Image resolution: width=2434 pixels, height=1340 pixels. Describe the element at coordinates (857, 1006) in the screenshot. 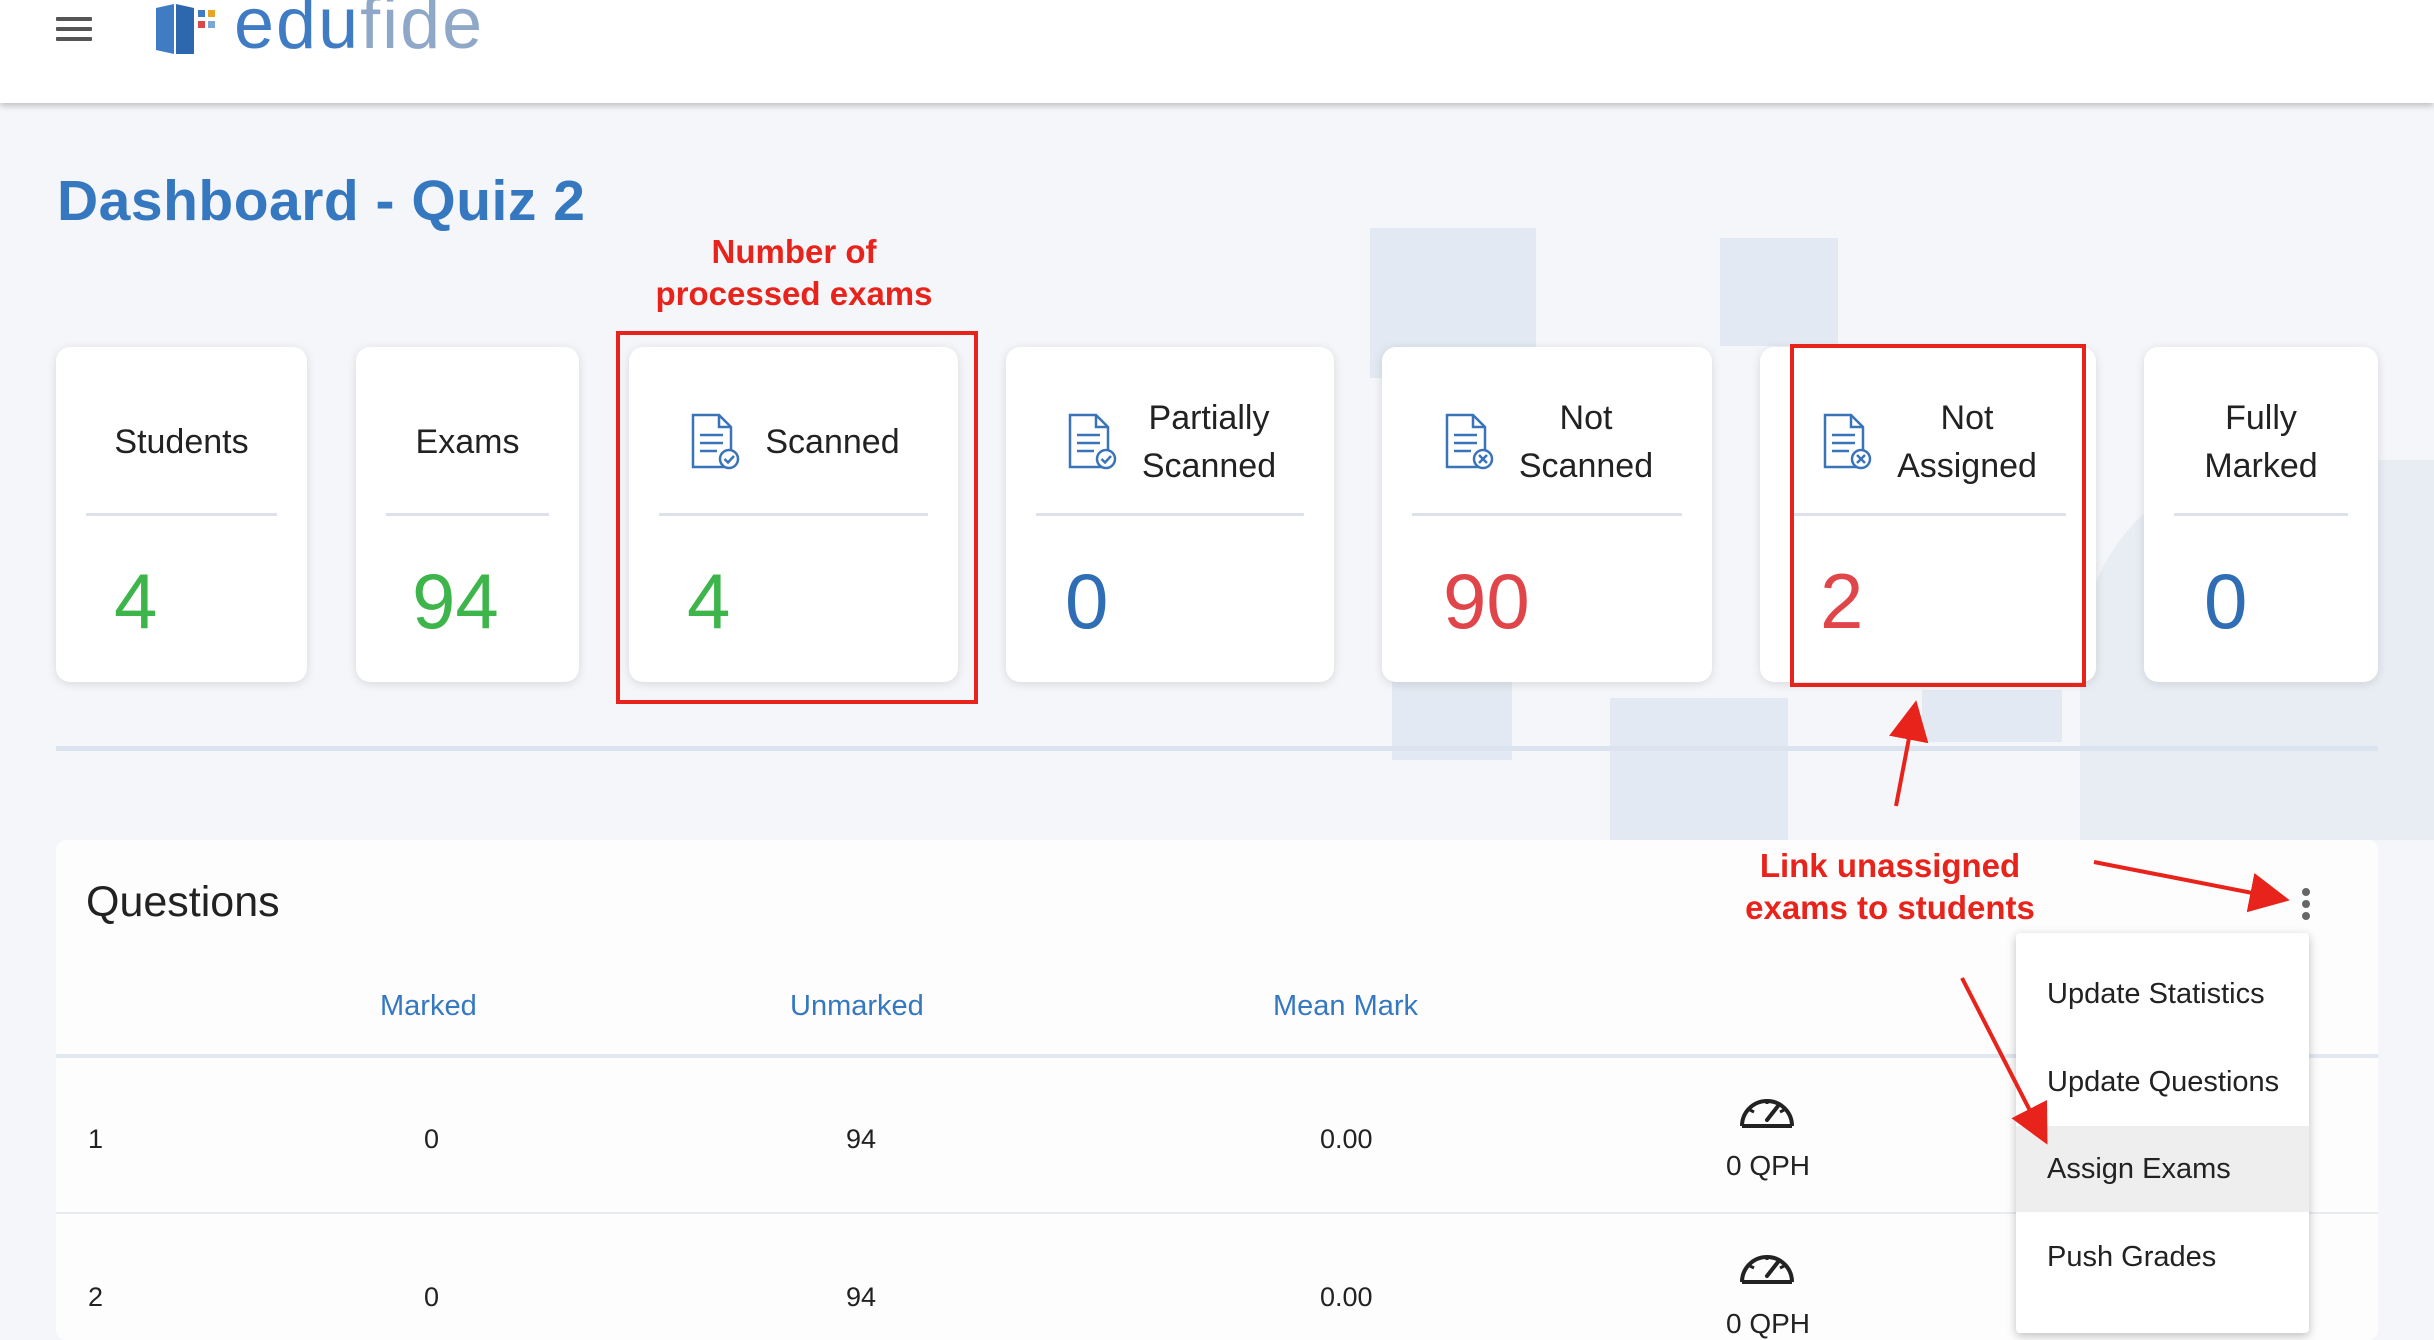

I see `column-header-unmarked: Unmarked` at that location.